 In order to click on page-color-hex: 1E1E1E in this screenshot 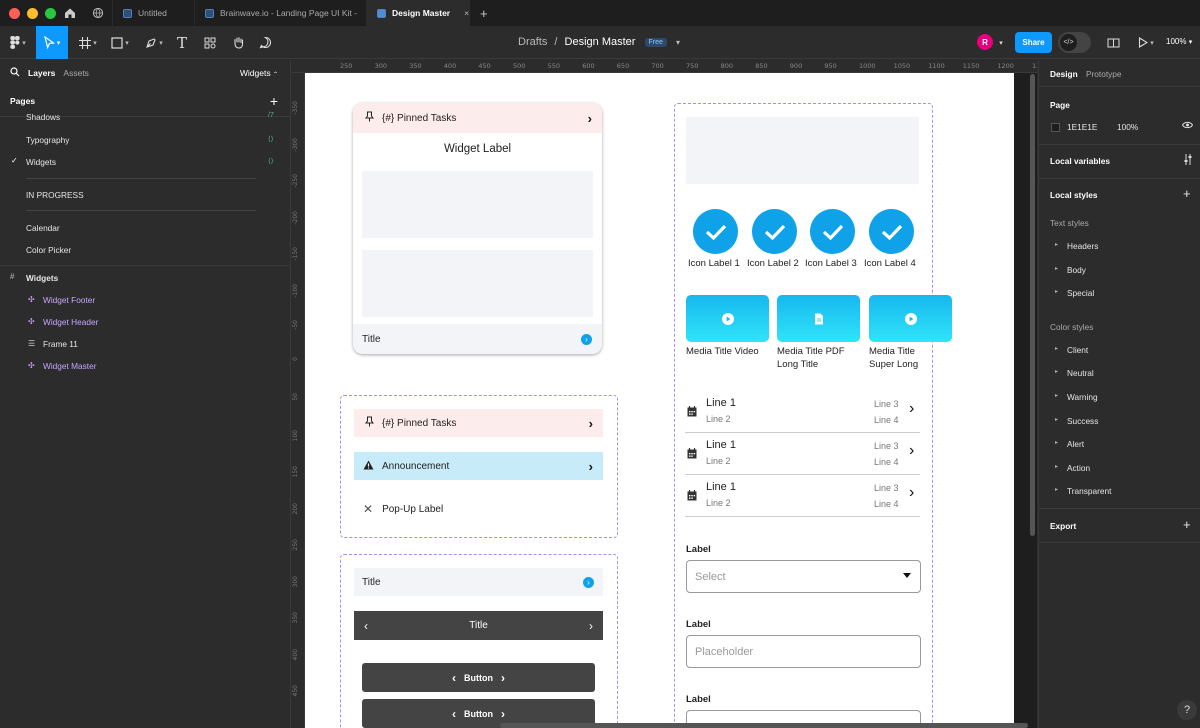, I will do `click(1082, 127)`.